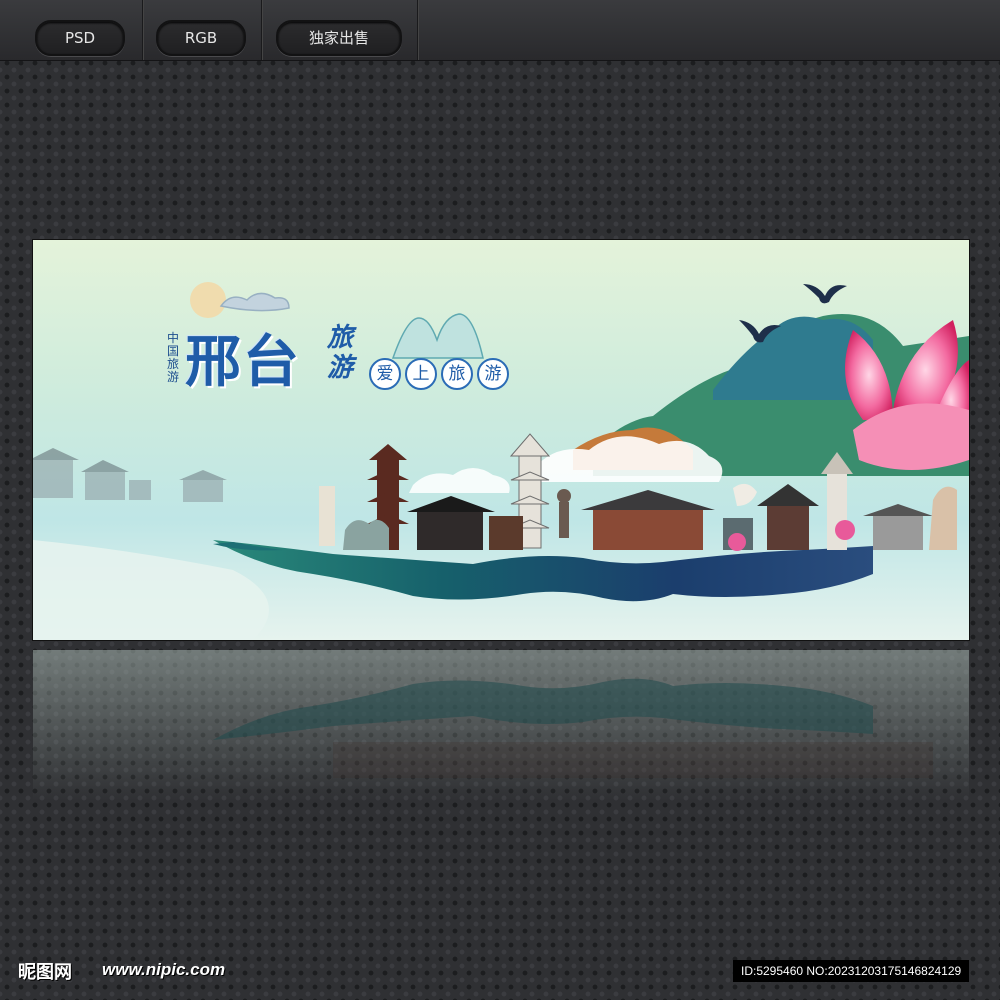 This screenshot has height=1000, width=1000. I want to click on title-mountains, so click(437, 336).